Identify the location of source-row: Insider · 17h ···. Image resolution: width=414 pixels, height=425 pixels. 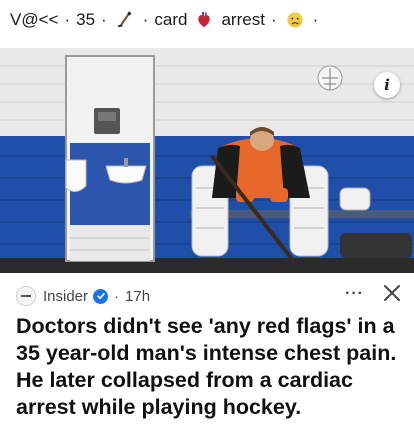
(211, 296).